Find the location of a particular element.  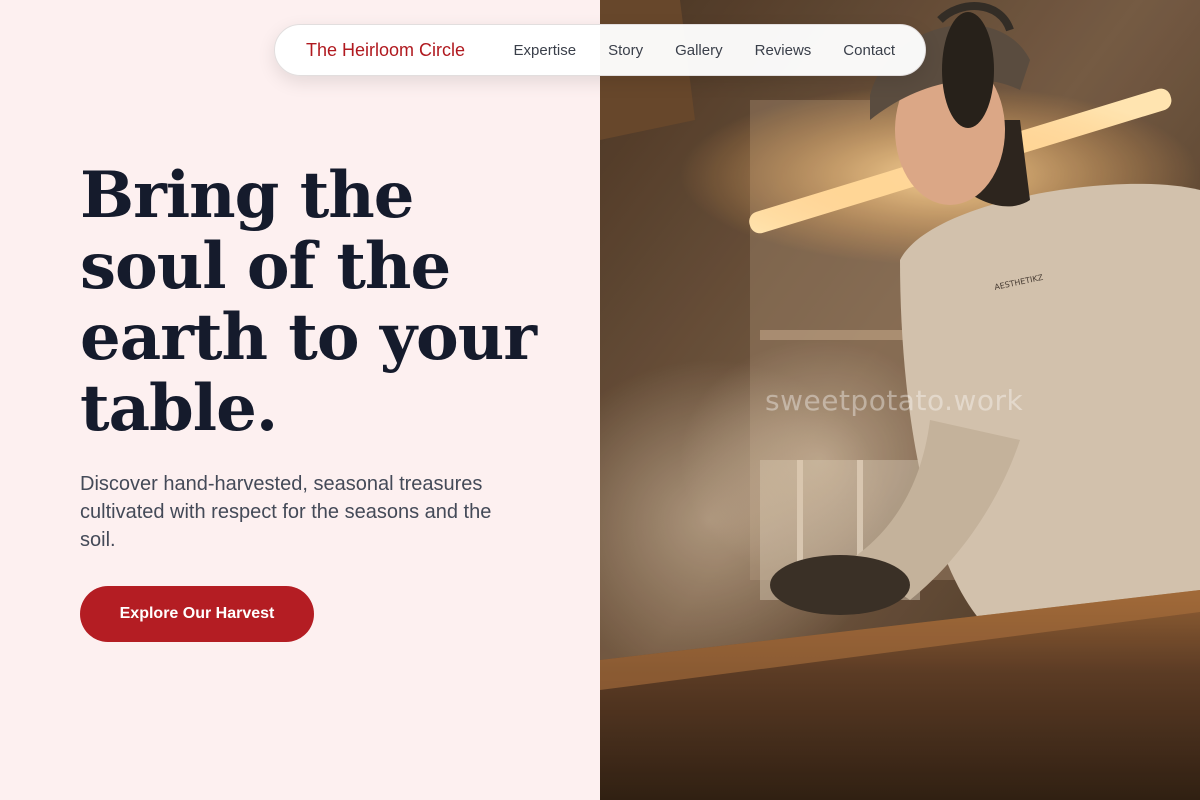

nav-link-contact: Contact is located at coordinates (869, 50).